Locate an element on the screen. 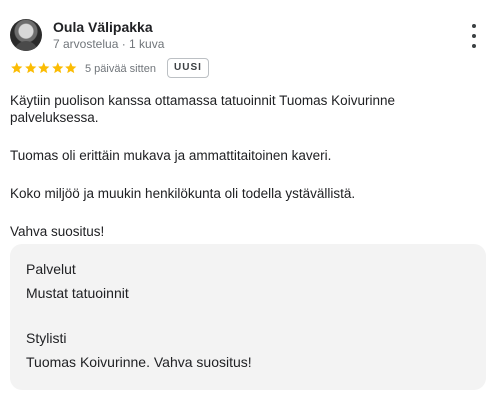 This screenshot has width=500, height=401. services-value: Mustat tatuoinnit is located at coordinates (77, 293).